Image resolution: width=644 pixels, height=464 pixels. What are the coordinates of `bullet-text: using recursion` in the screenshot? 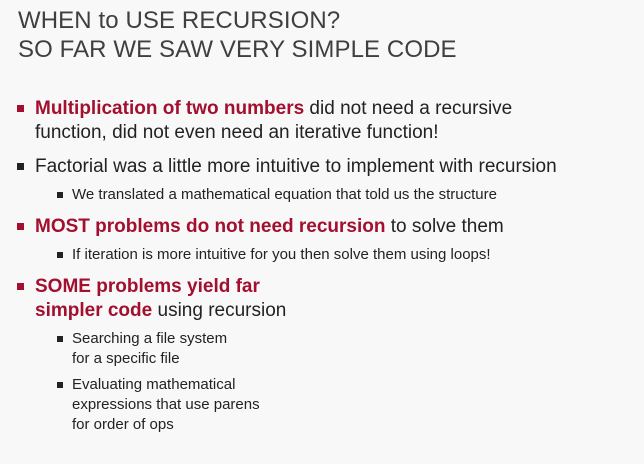 It's located at (219, 310).